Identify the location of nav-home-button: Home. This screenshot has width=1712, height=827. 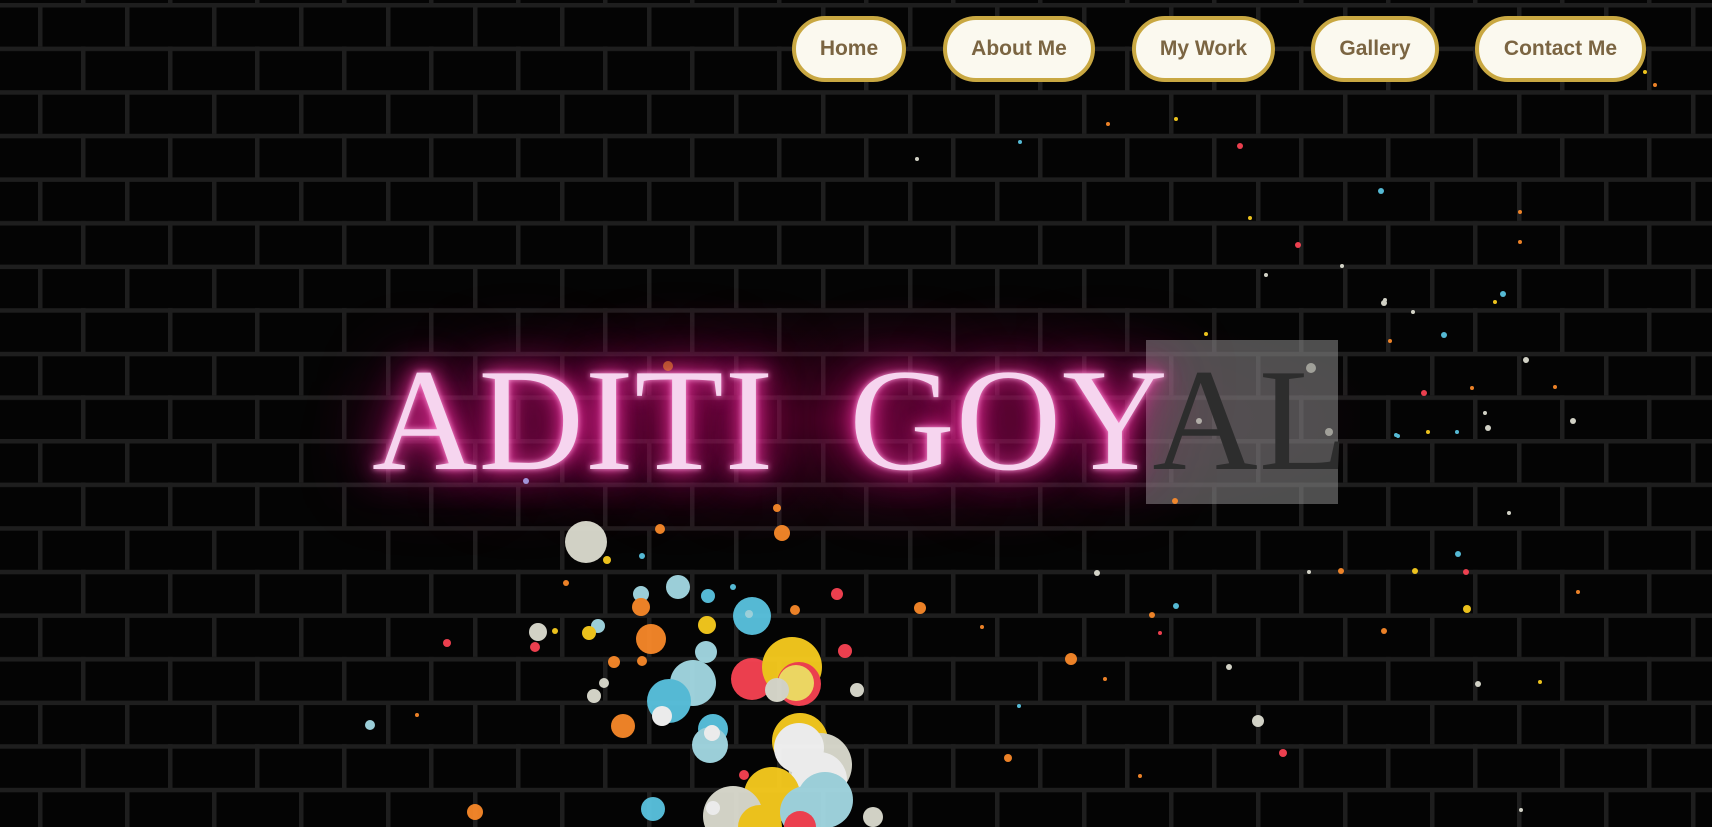
(849, 49).